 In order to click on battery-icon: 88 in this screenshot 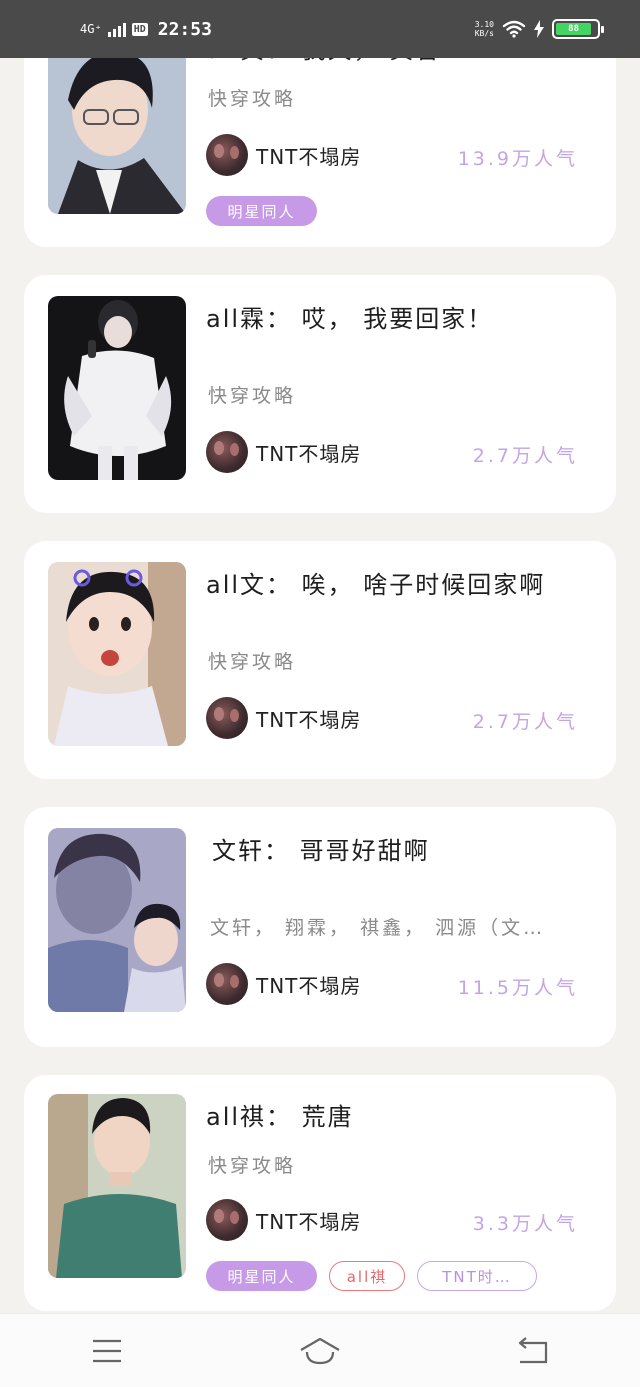, I will do `click(578, 29)`.